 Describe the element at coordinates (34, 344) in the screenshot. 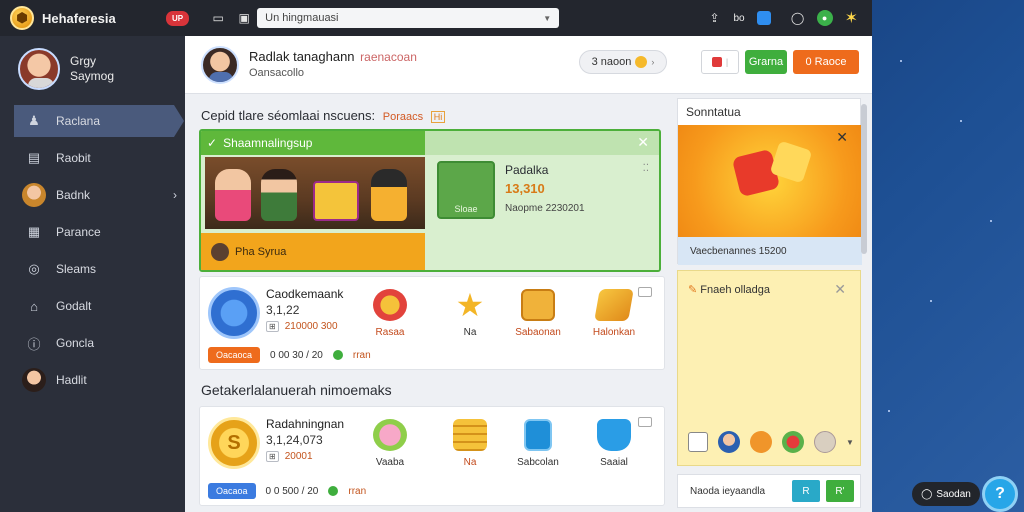

I see `info-icon: ⓘ` at that location.